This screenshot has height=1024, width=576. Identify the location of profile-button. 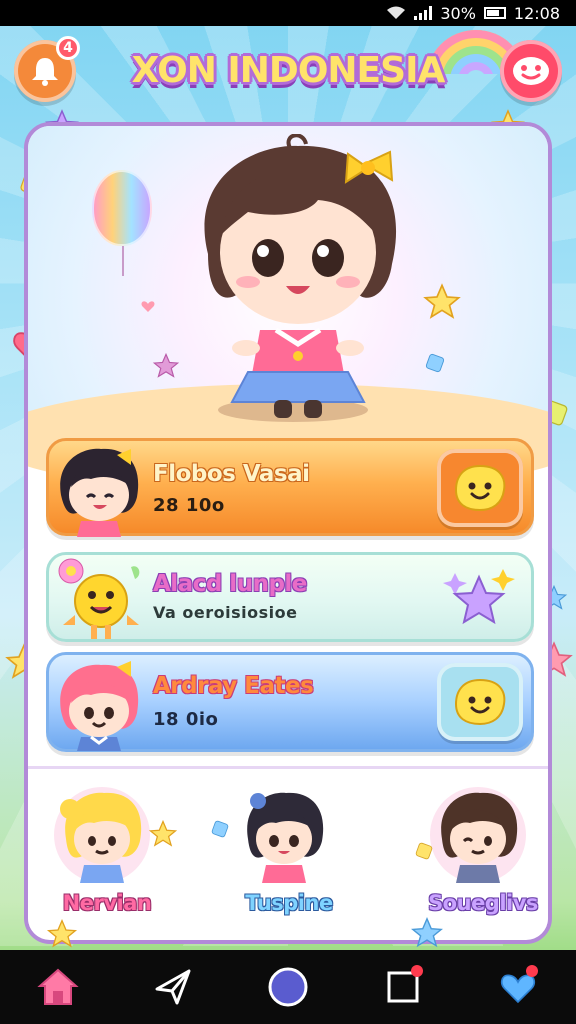
(531, 71).